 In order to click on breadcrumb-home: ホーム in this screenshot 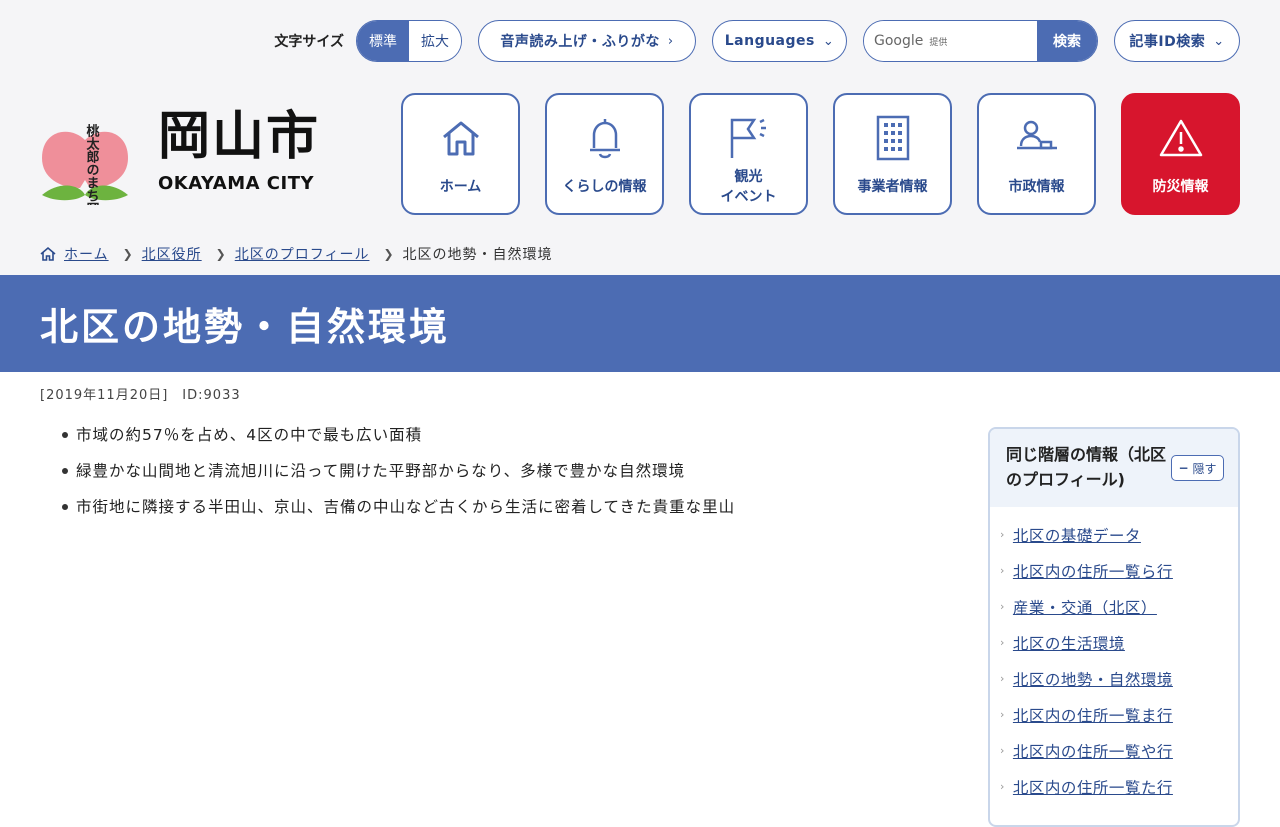, I will do `click(86, 254)`.